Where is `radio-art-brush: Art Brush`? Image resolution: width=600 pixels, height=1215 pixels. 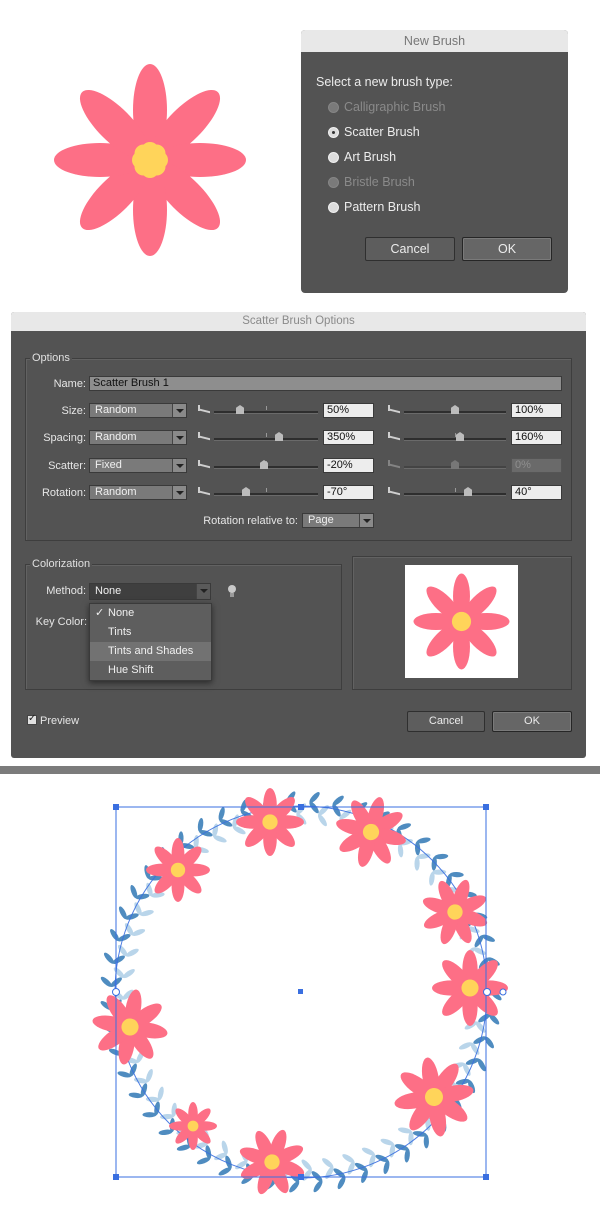
radio-art-brush: Art Brush is located at coordinates (362, 157).